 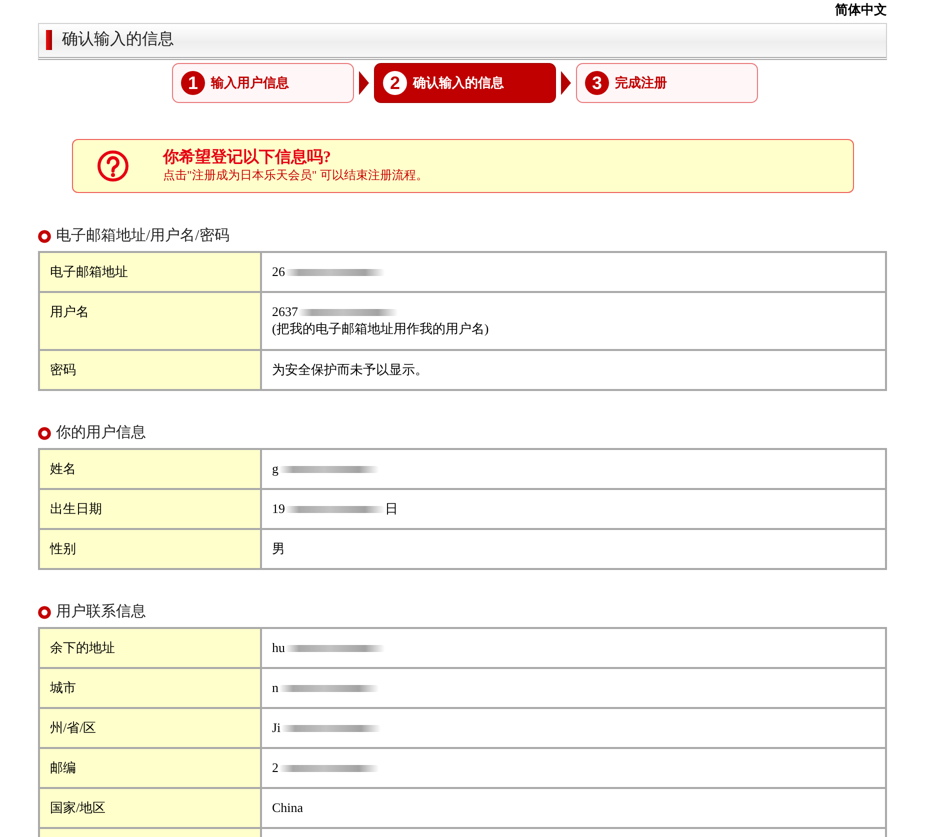 What do you see at coordinates (150, 321) in the screenshot?
I see `label-cell: 用户名` at bounding box center [150, 321].